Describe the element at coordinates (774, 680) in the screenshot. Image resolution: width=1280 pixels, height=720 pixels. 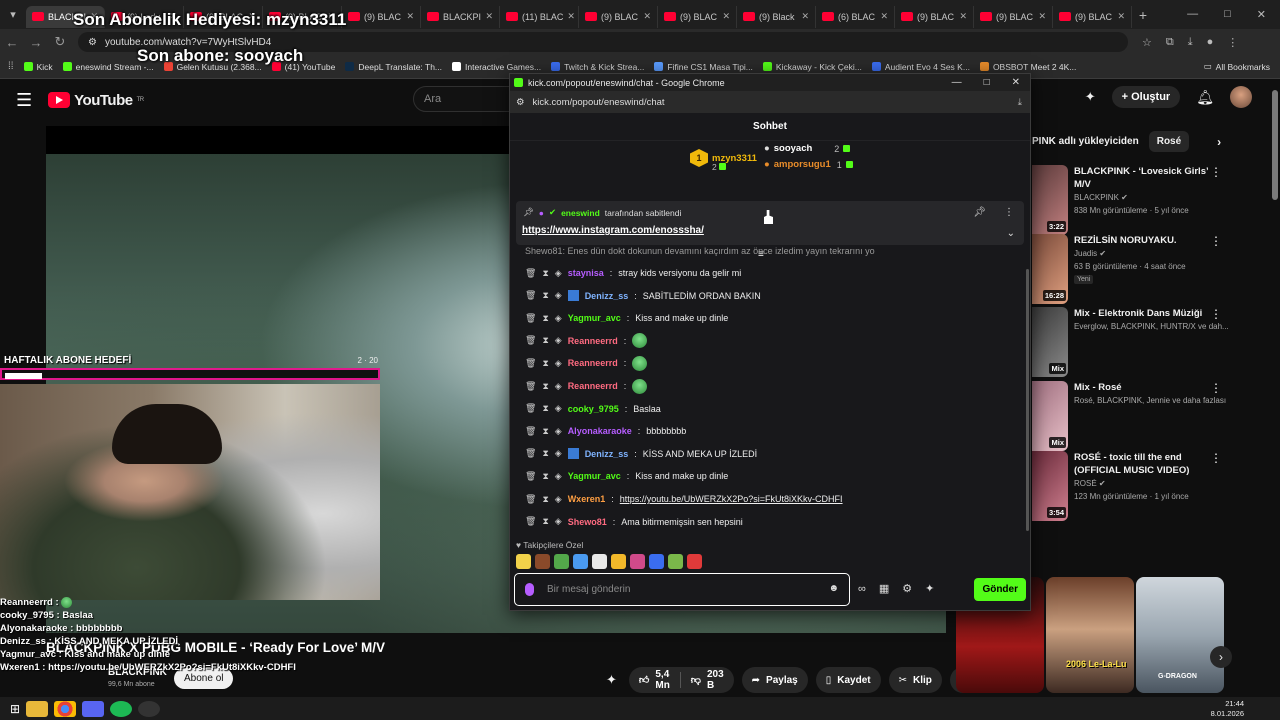
I see `share-button: ➦ Paylaş` at that location.